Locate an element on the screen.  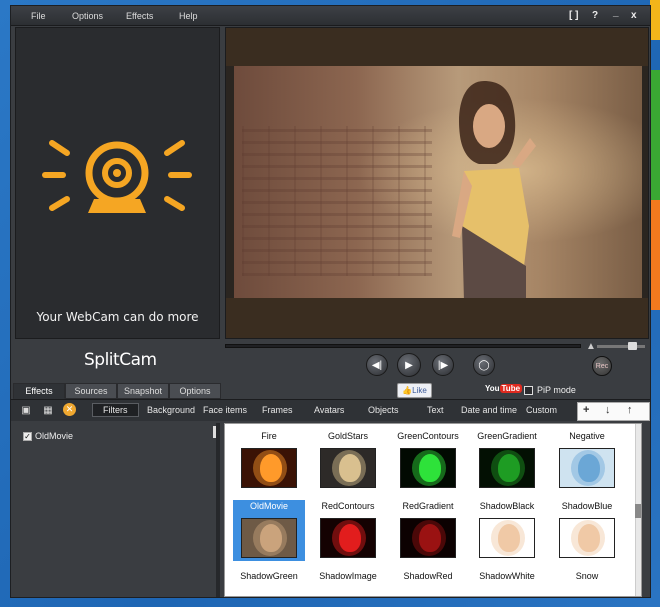
menu-file: File is located at coordinates (38, 16).